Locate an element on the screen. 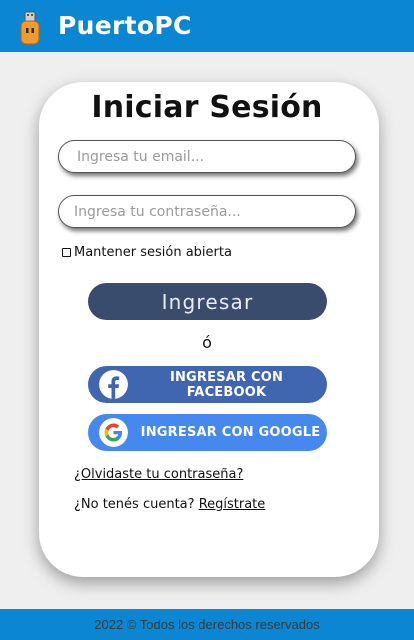 The width and height of the screenshot is (414, 640). signup-row: ¿No tenés cuenta? Regístrate is located at coordinates (169, 504).